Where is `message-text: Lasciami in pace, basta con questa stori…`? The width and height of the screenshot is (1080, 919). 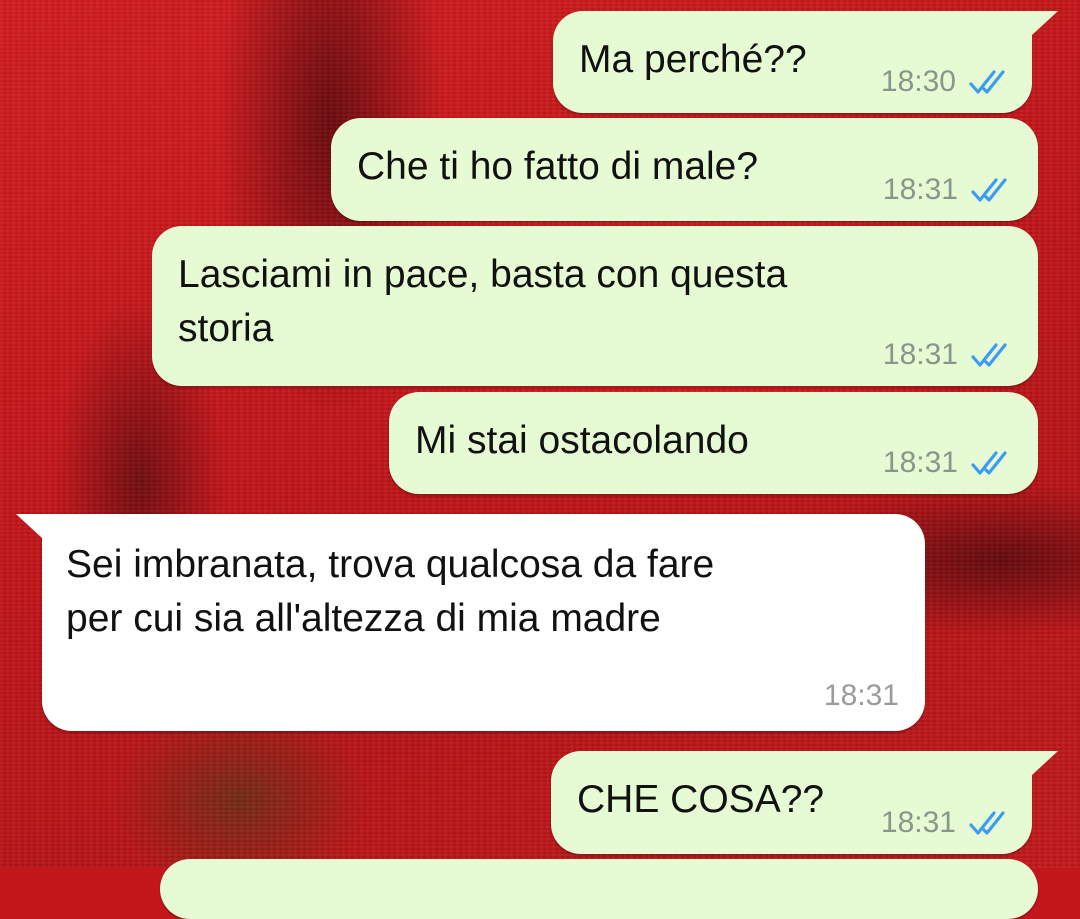 message-text: Lasciami in pace, basta con questa stori… is located at coordinates (483, 301).